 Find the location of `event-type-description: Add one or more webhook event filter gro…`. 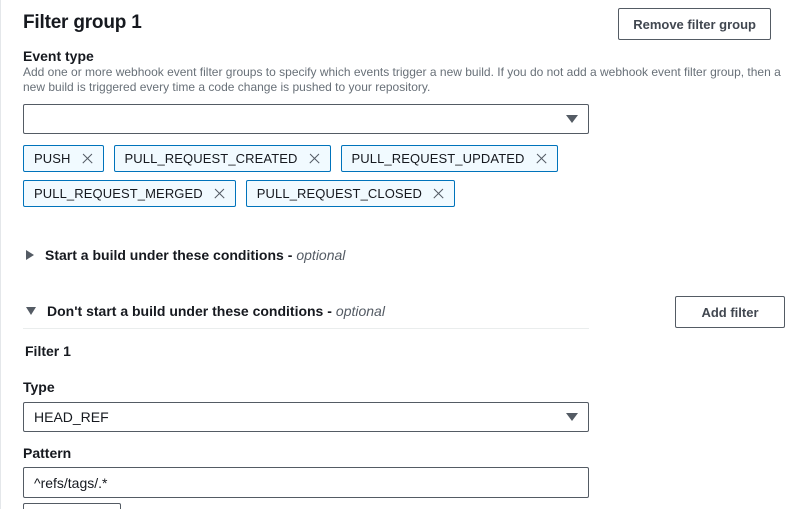

event-type-description: Add one or more webhook event filter gro… is located at coordinates (402, 79).